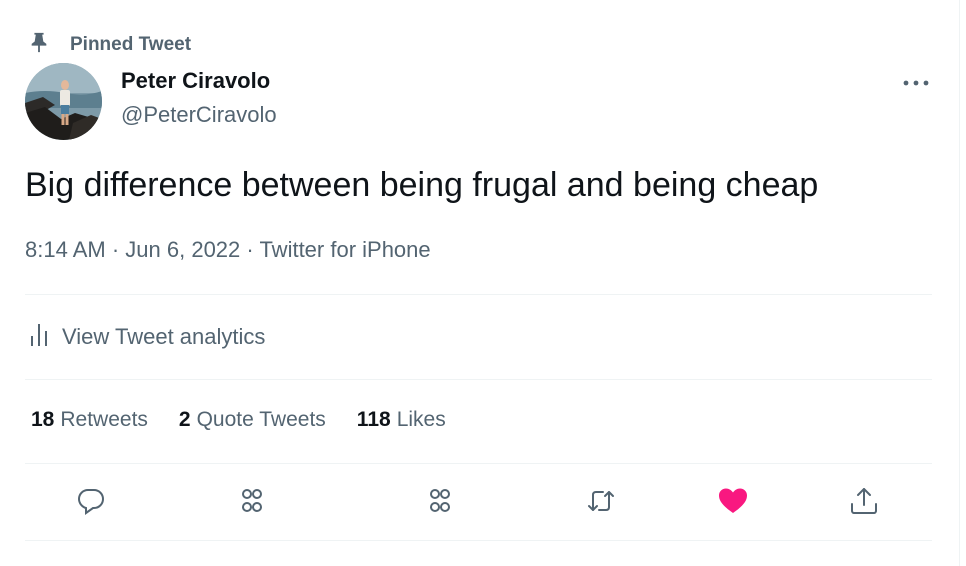  I want to click on share-icon, so click(864, 503).